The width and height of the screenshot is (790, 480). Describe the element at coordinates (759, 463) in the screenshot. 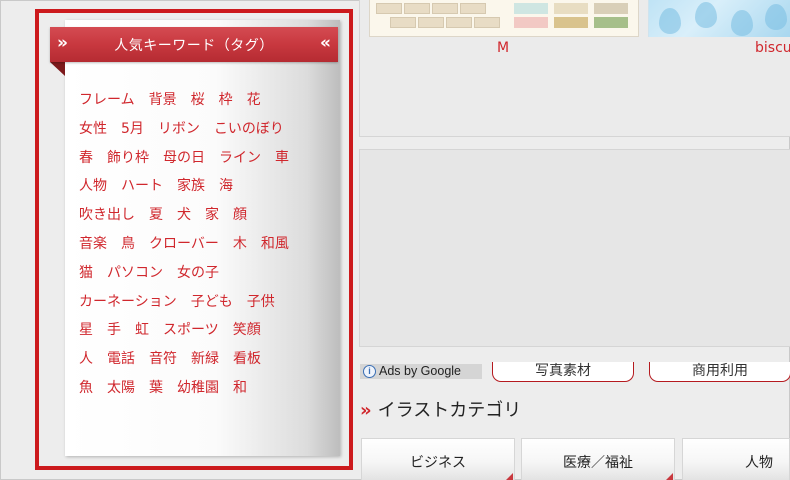

I see `category-button-label: 人物` at that location.